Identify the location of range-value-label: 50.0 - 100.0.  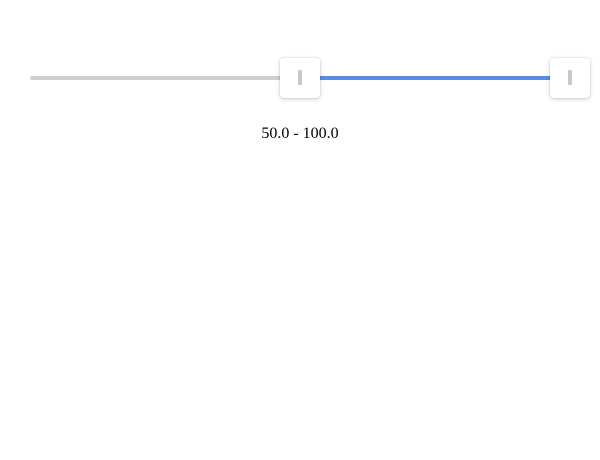
(300, 133).